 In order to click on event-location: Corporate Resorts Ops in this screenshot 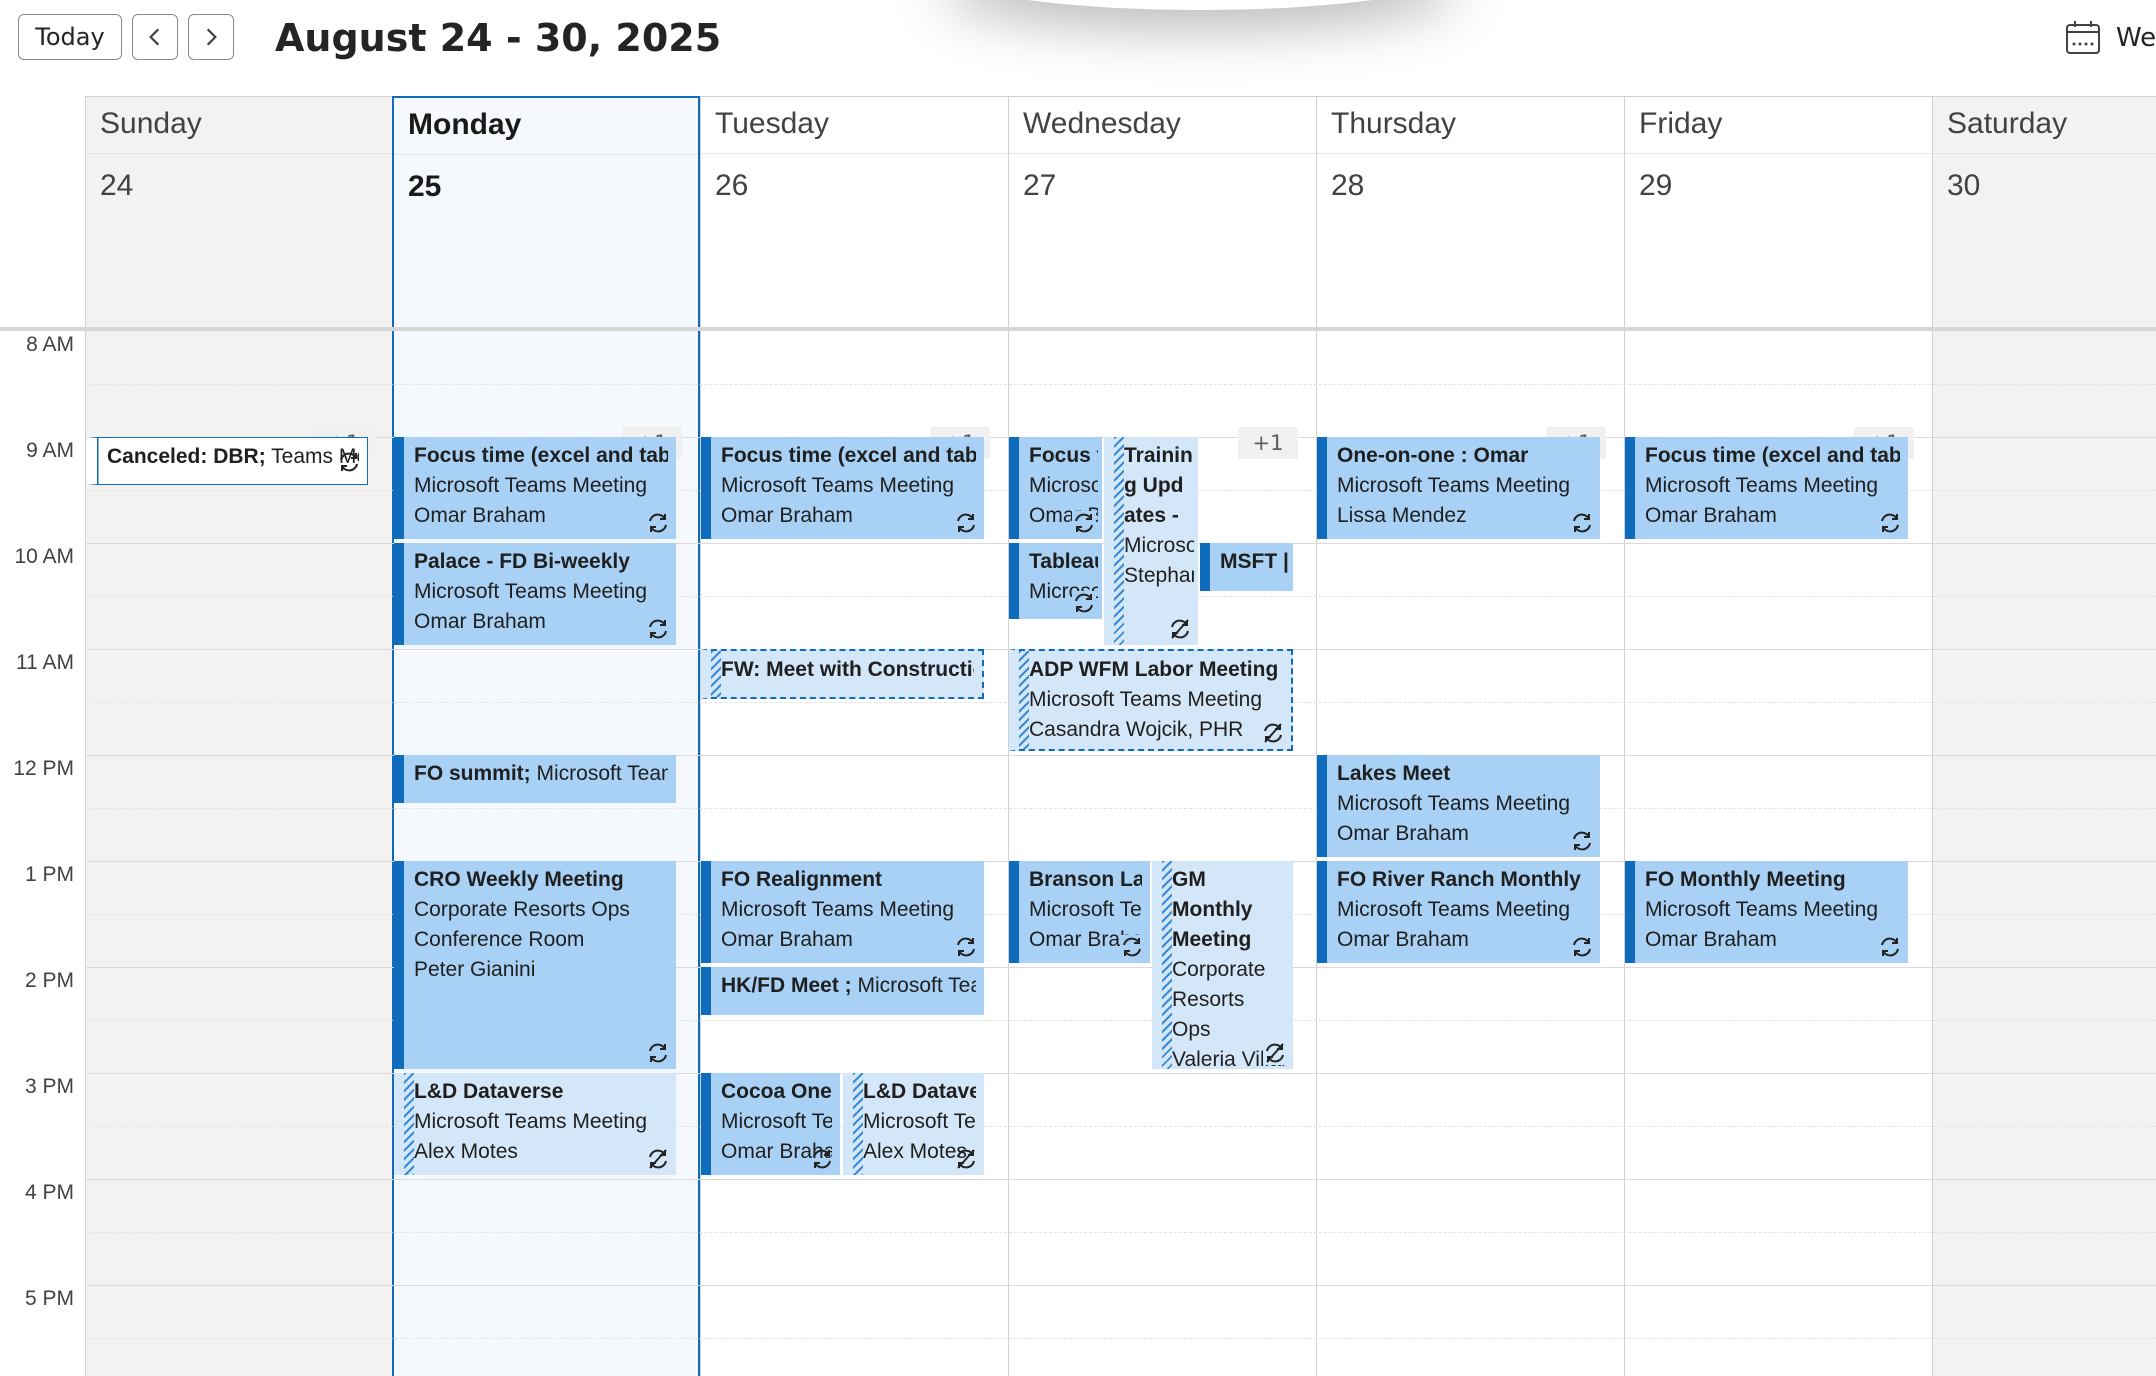, I will do `click(1219, 999)`.